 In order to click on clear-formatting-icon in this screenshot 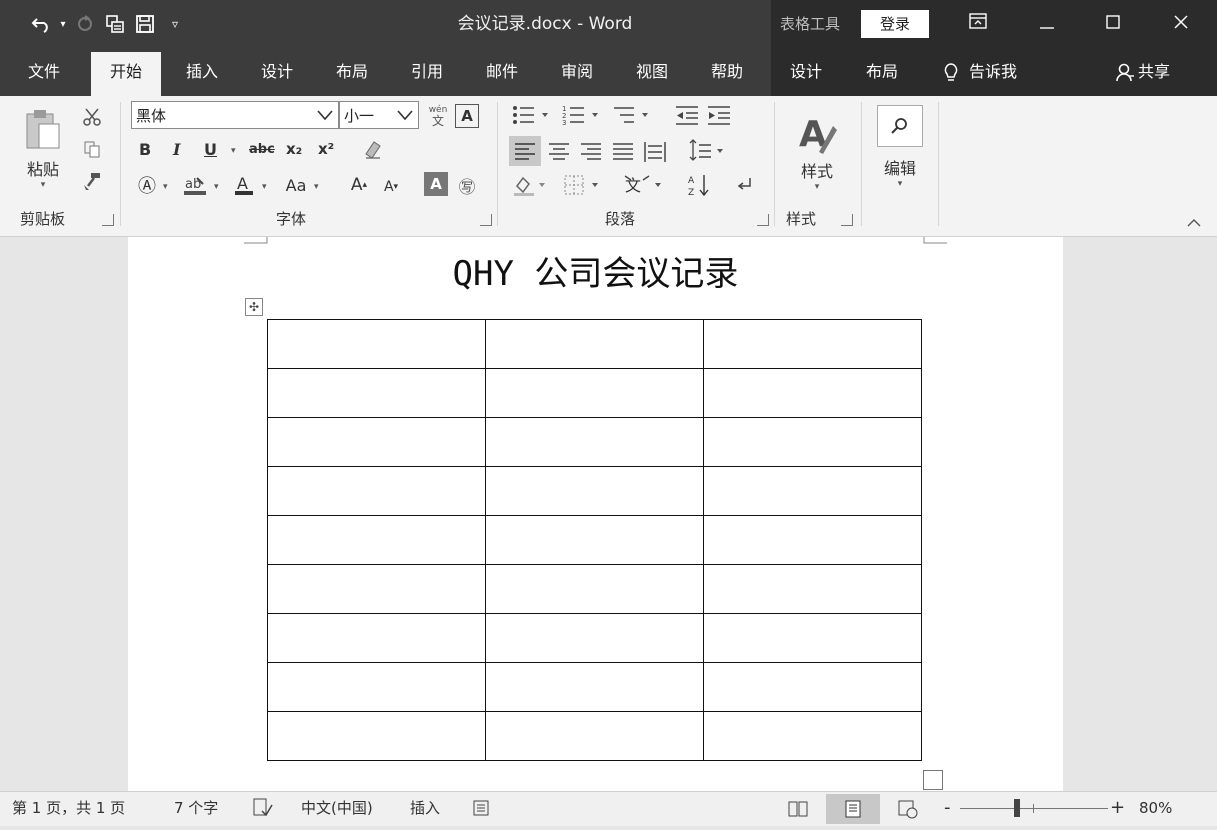, I will do `click(373, 149)`.